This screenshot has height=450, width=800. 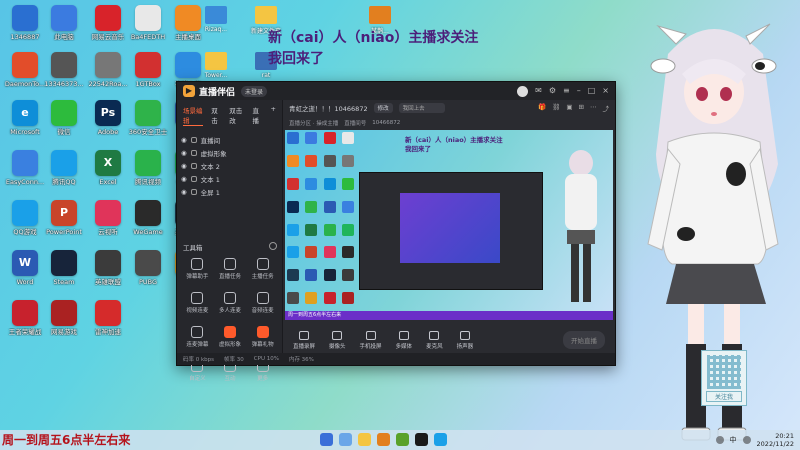 I want to click on desktop-icon: 云视听, so click(x=108, y=218).